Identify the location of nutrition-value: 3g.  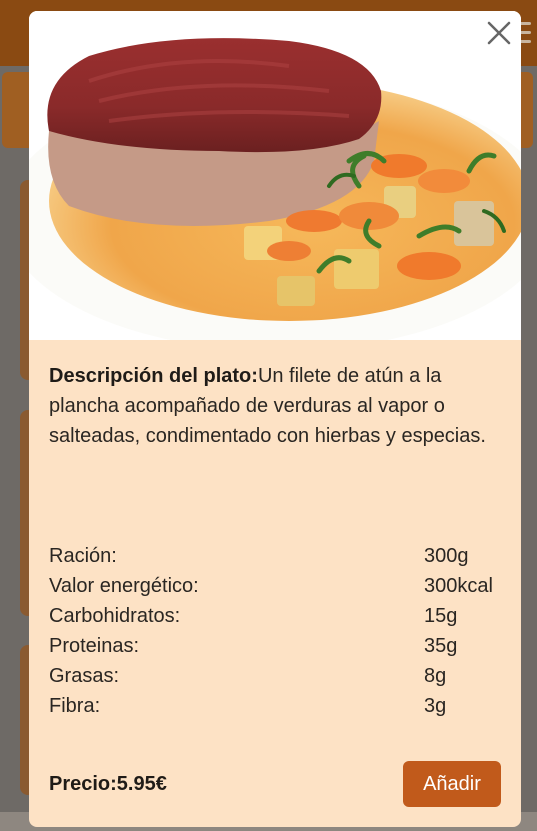
(435, 706).